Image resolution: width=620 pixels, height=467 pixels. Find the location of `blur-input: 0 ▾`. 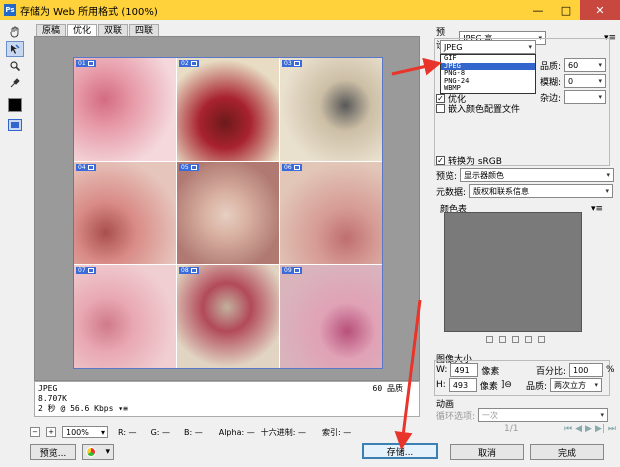

blur-input: 0 ▾ is located at coordinates (585, 81).